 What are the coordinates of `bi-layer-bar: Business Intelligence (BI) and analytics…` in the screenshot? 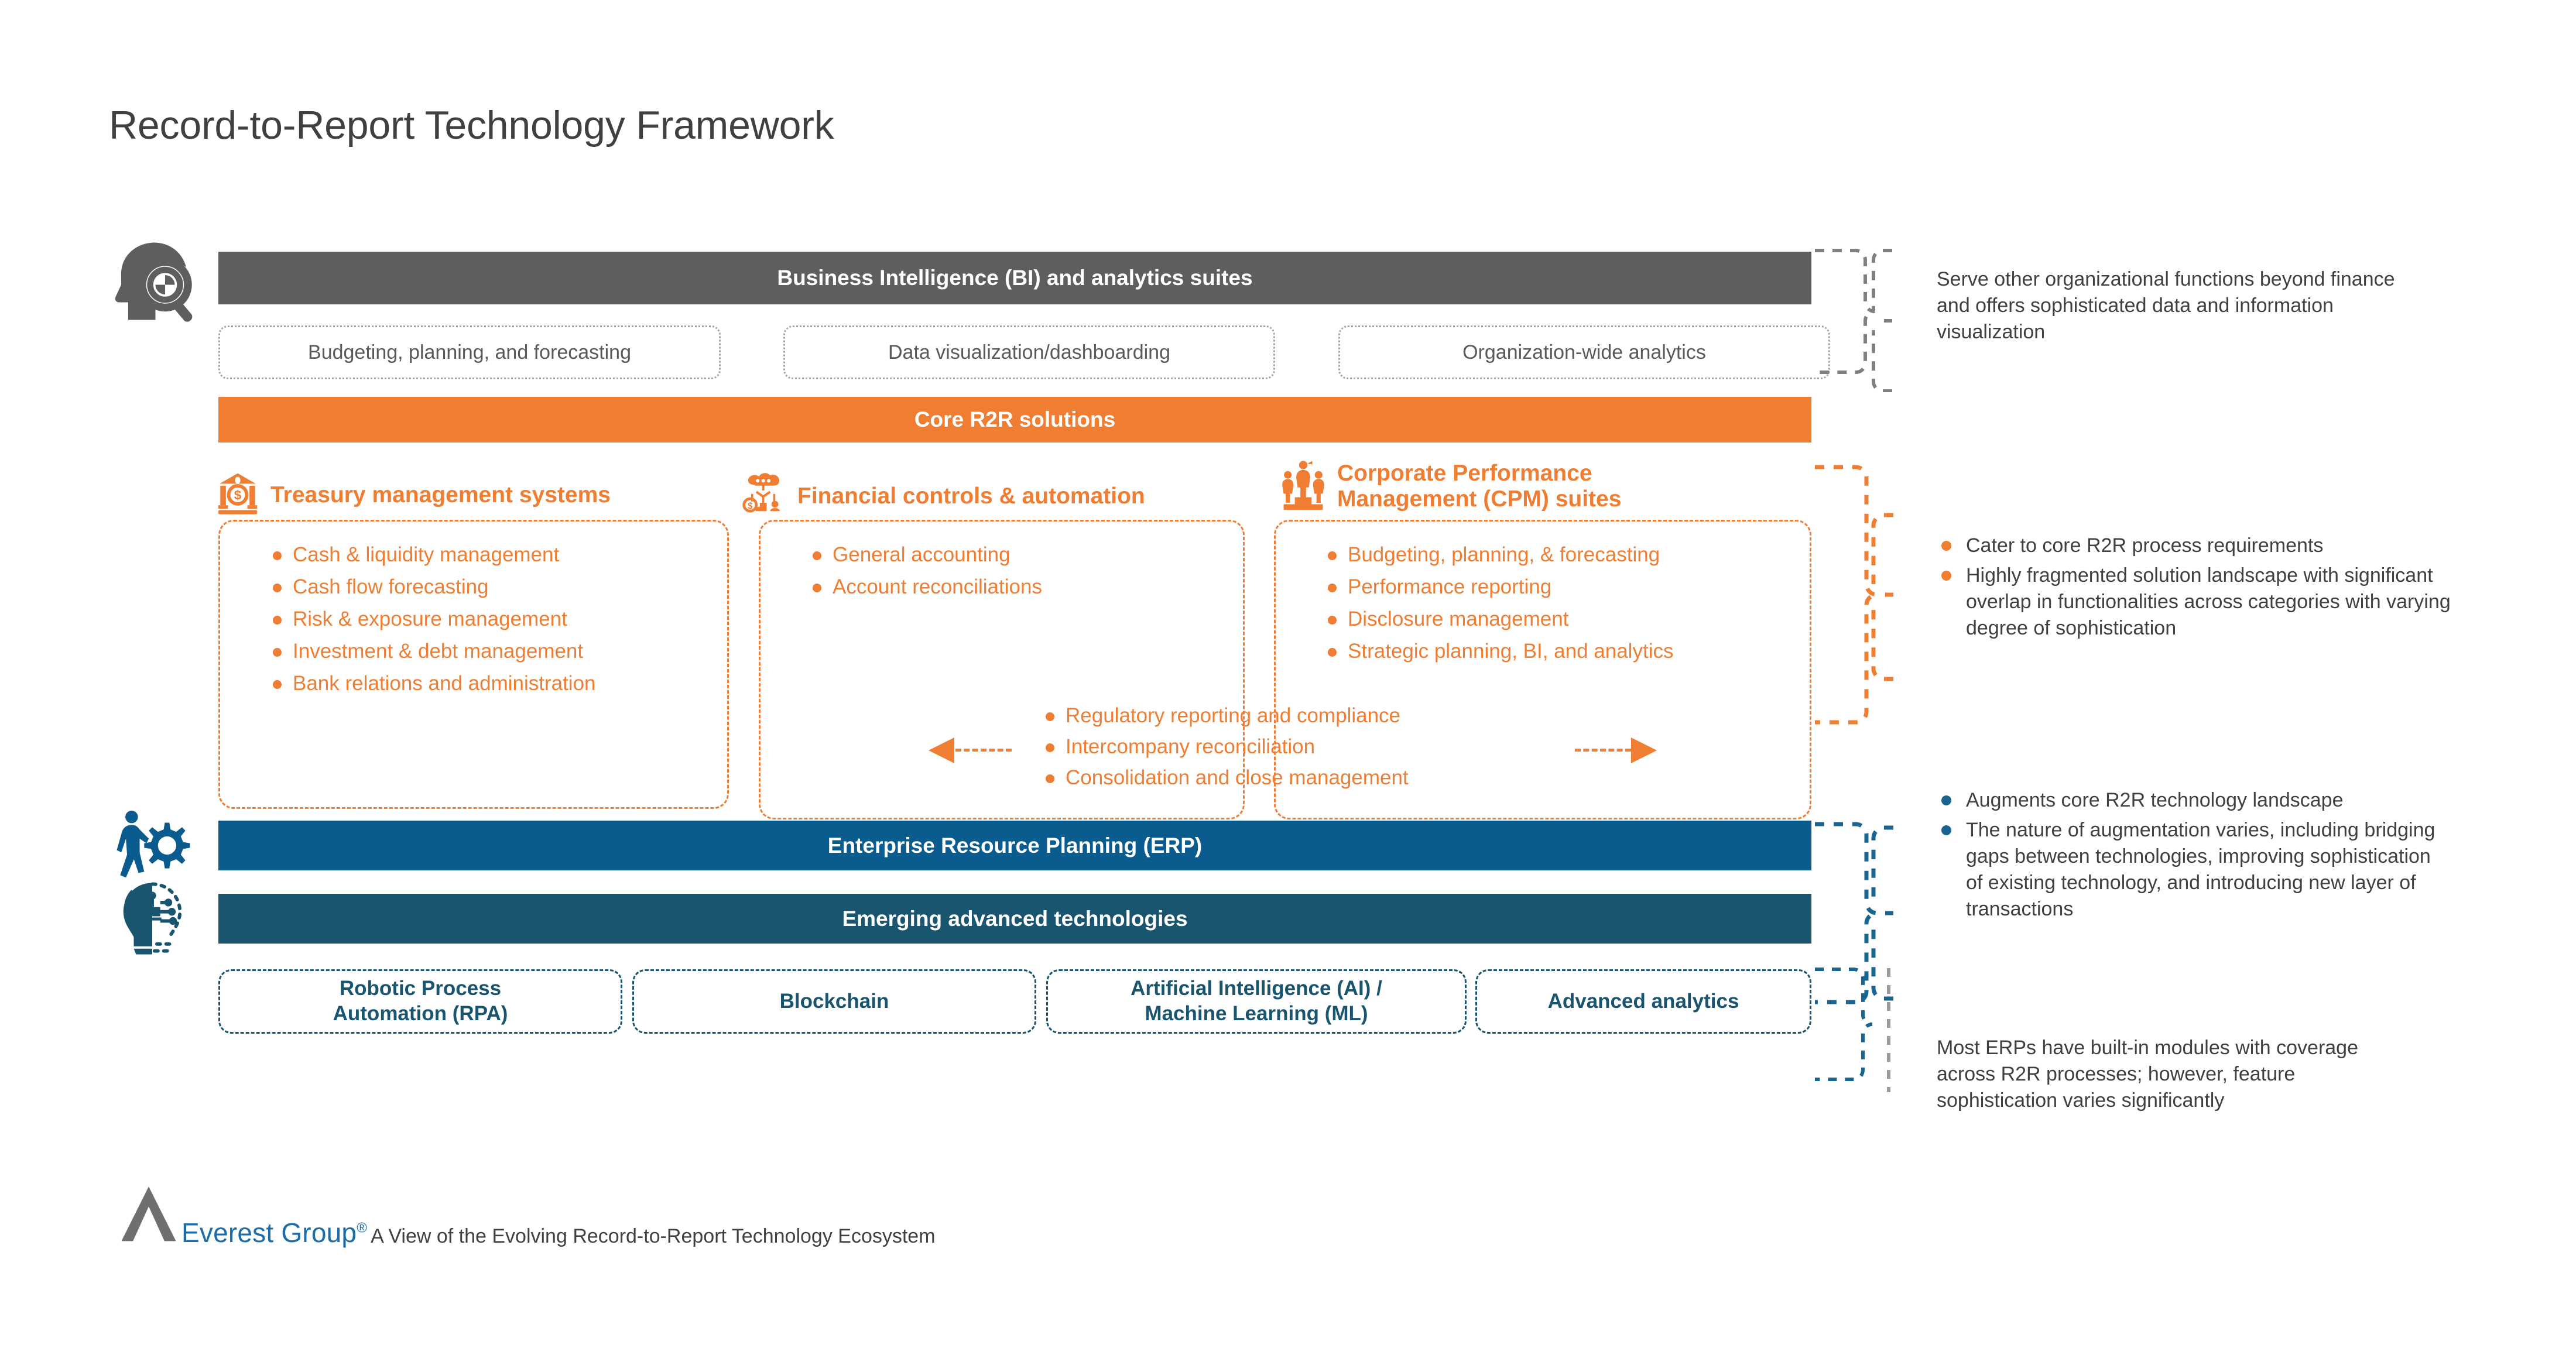 It's located at (1014, 278).